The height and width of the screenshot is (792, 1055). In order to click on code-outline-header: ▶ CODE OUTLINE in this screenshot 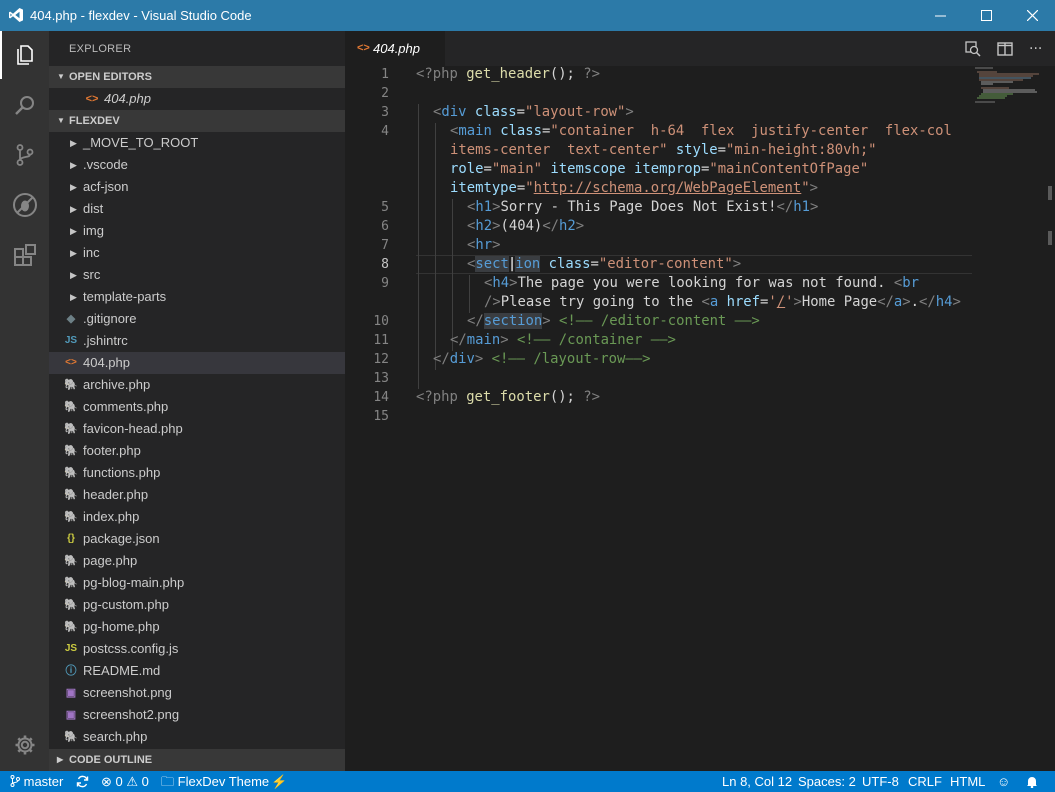, I will do `click(197, 760)`.